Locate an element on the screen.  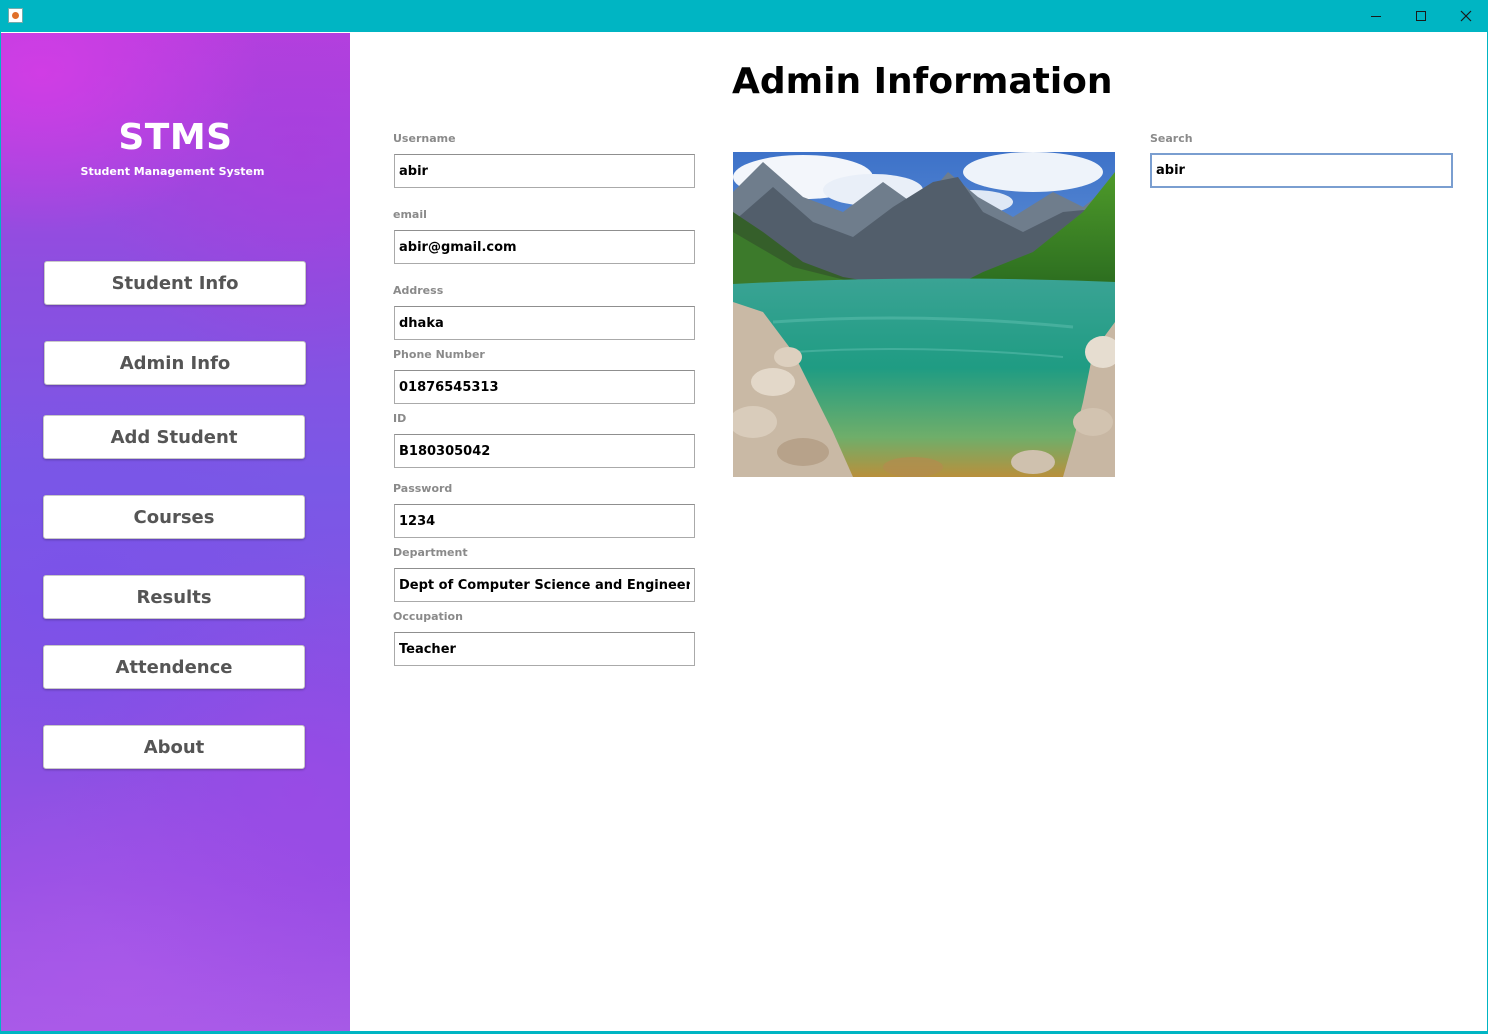
search-label: Search is located at coordinates (1171, 138).